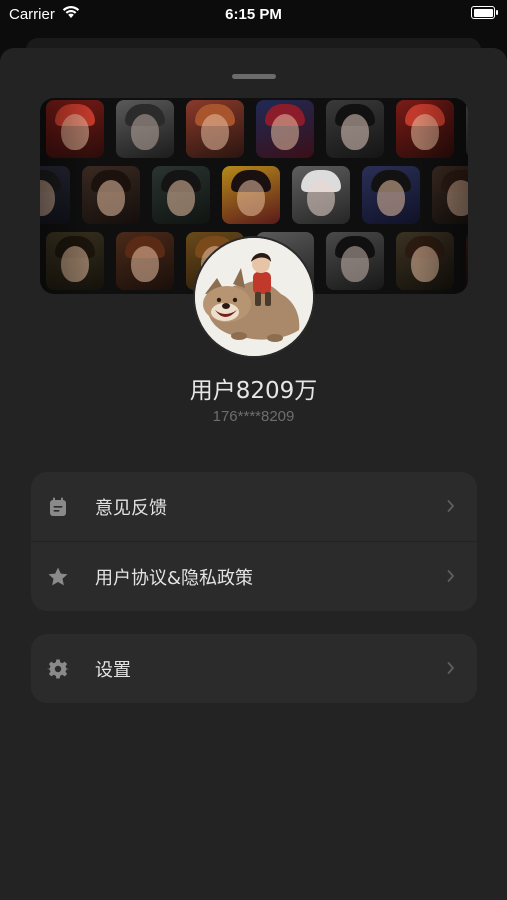 The height and width of the screenshot is (900, 507). I want to click on menu-item-feedback: 意见反馈, so click(254, 506).